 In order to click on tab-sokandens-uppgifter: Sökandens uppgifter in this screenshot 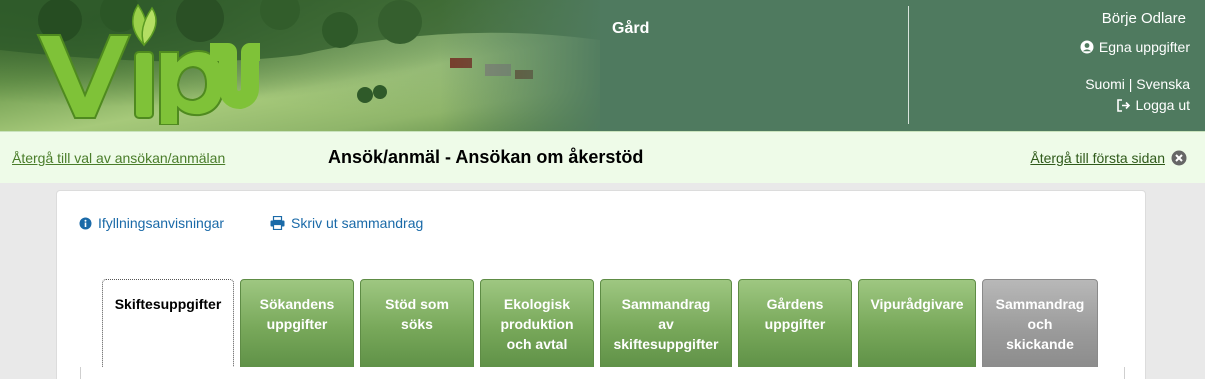, I will do `click(297, 324)`.